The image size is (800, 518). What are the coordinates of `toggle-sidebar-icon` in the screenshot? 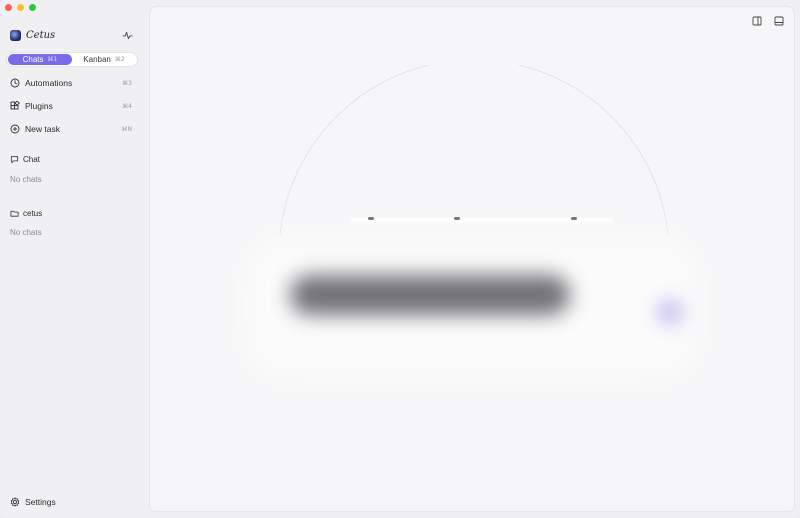 It's located at (756, 20).